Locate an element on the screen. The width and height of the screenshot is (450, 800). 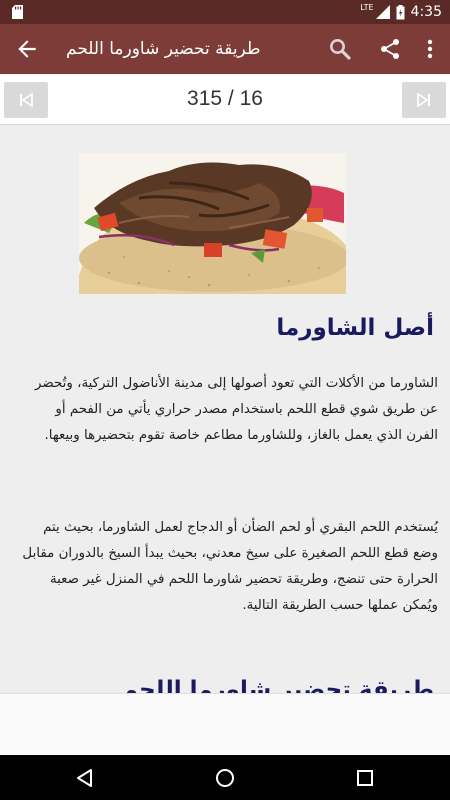
ad-banner is located at coordinates (225, 724).